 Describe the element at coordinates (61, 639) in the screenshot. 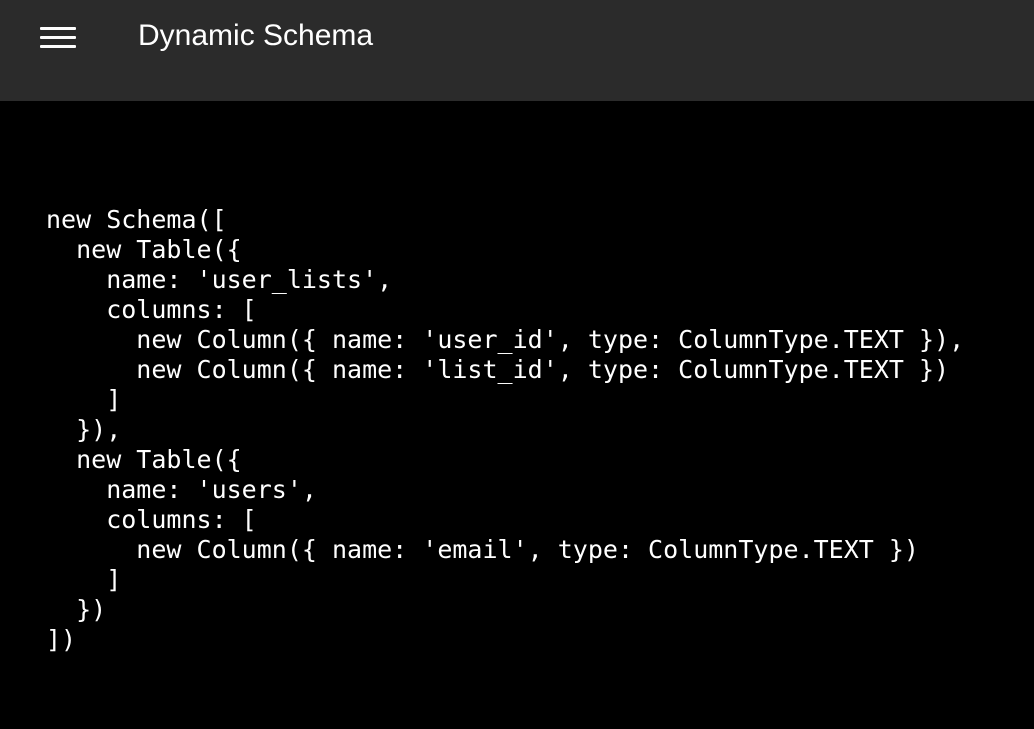

I see `code-line: ])` at that location.